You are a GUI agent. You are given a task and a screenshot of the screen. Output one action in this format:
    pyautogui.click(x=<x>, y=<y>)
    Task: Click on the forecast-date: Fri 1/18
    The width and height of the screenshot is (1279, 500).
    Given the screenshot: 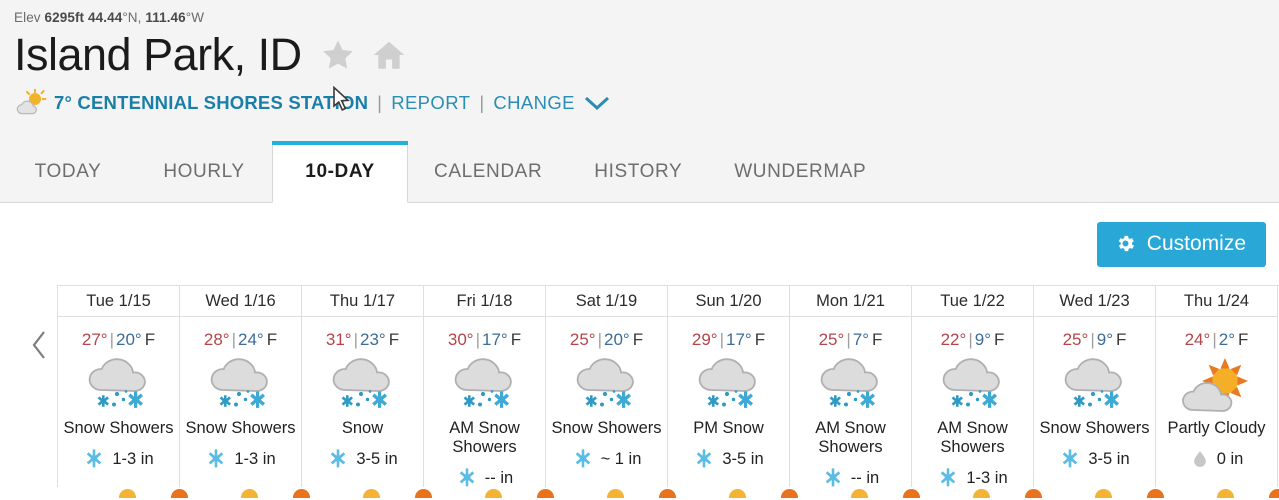 What is the action you would take?
    pyautogui.click(x=484, y=300)
    